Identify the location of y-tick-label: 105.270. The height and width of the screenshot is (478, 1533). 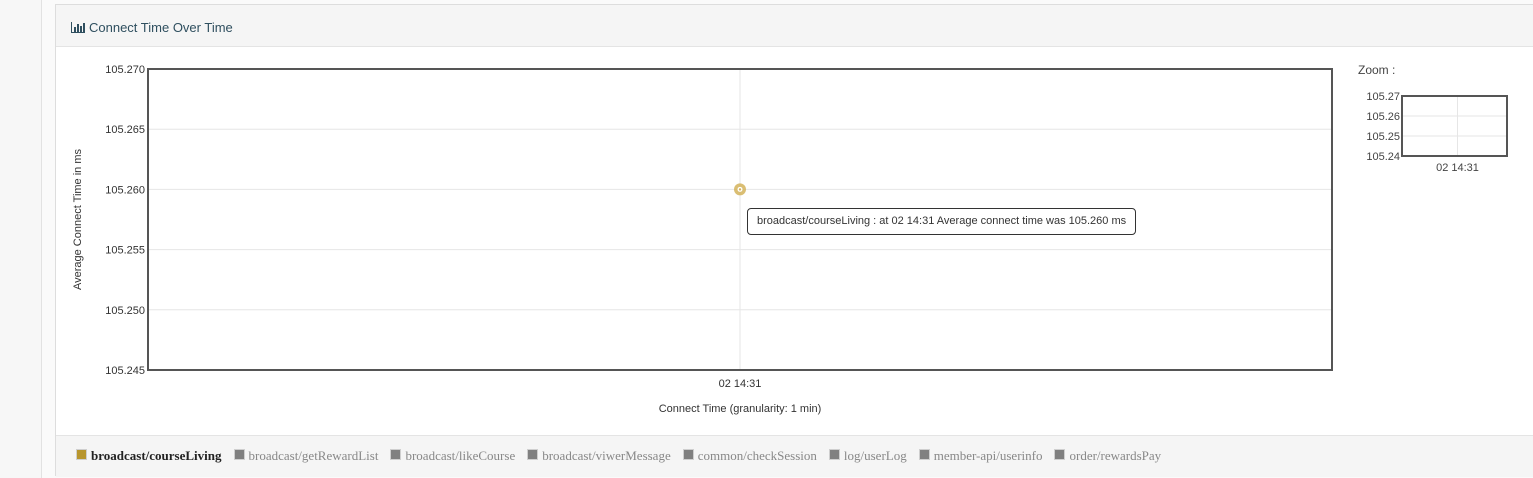
(125, 70).